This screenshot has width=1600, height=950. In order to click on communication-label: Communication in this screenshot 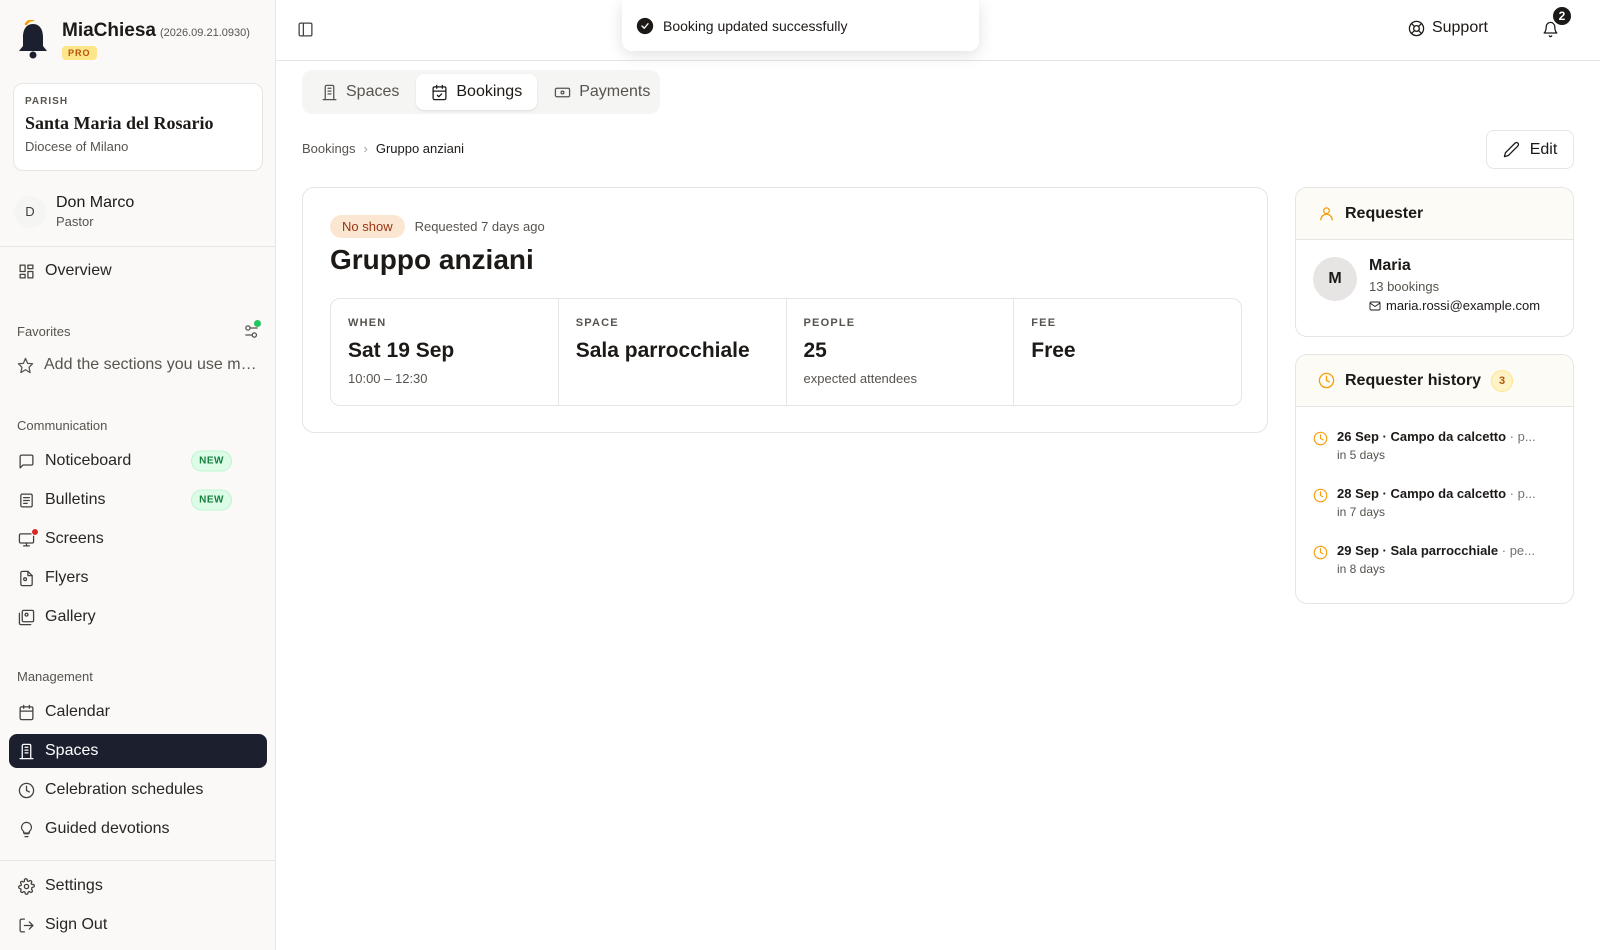, I will do `click(62, 425)`.